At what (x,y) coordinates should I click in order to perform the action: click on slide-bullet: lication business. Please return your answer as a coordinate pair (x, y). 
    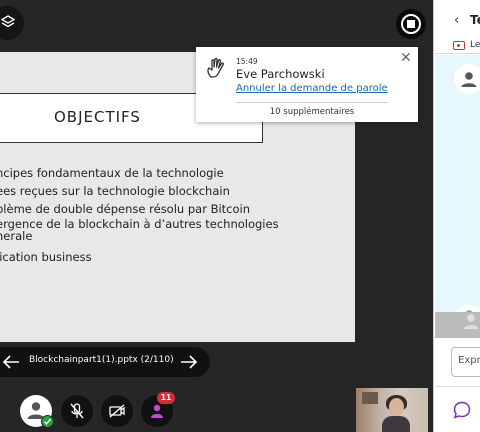
    Looking at the image, I should click on (46, 257).